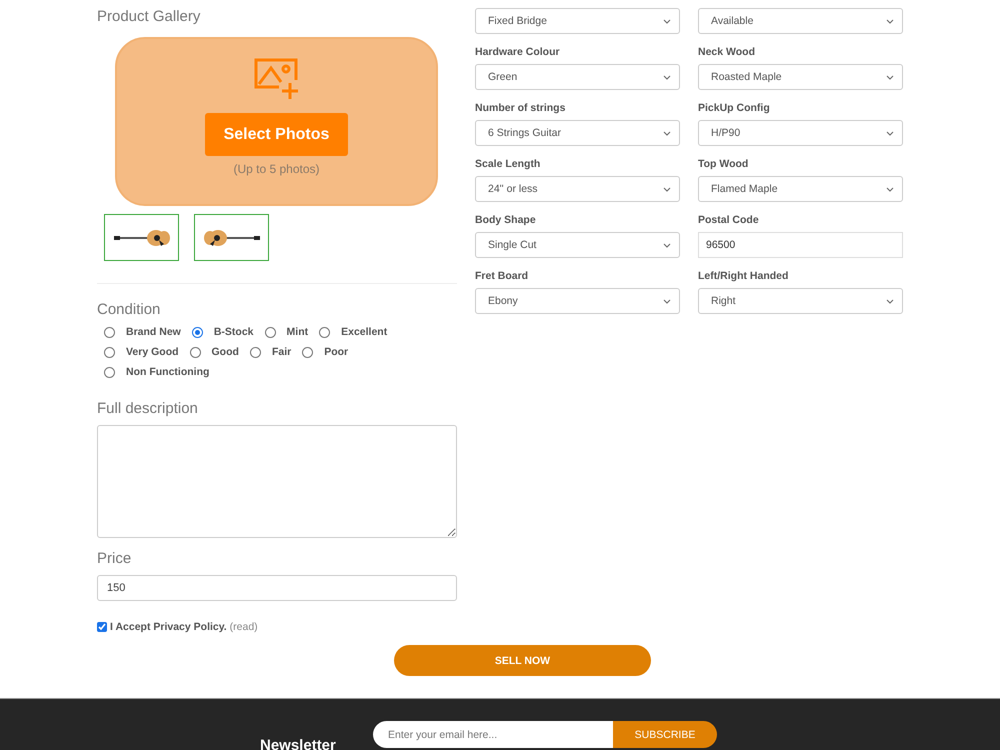 The width and height of the screenshot is (1000, 750). What do you see at coordinates (800, 301) in the screenshot?
I see `dropdown: Right` at bounding box center [800, 301].